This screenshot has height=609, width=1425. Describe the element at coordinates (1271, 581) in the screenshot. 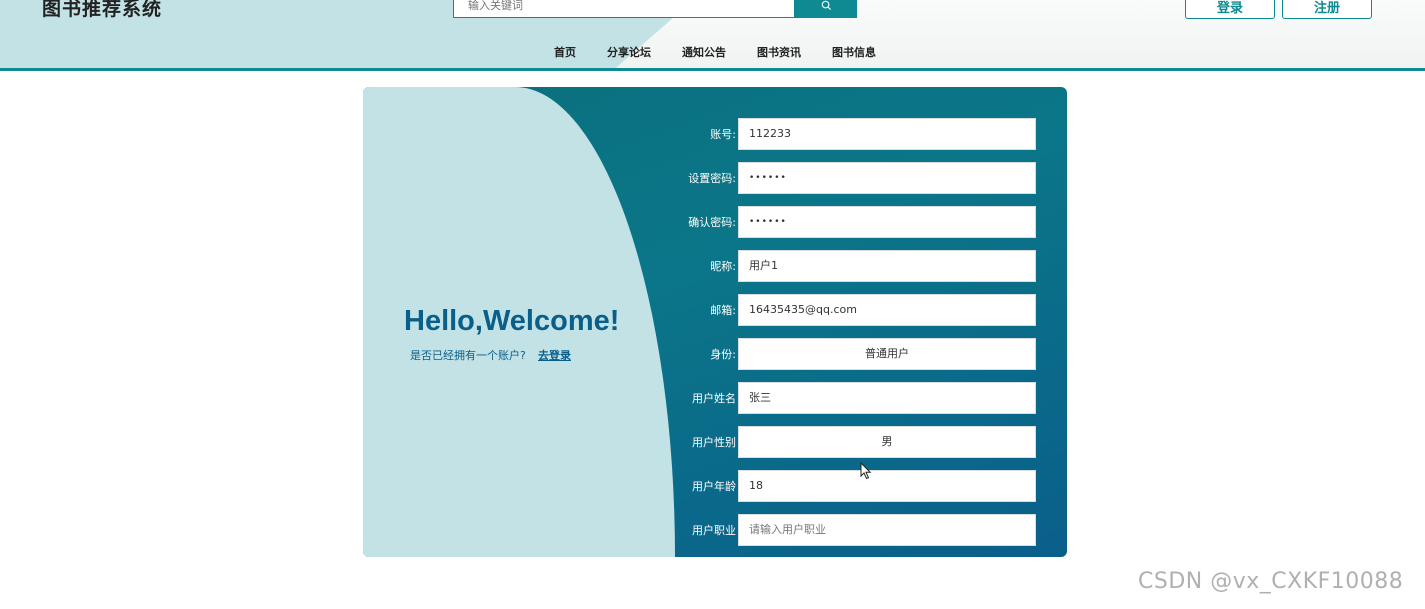

I see `watermark: CSDN @vx_CXKF10088` at that location.